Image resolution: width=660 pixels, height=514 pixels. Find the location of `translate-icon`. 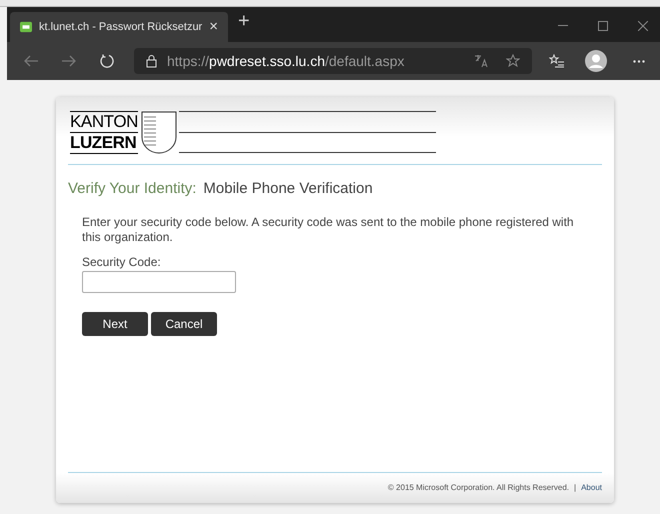

translate-icon is located at coordinates (481, 61).